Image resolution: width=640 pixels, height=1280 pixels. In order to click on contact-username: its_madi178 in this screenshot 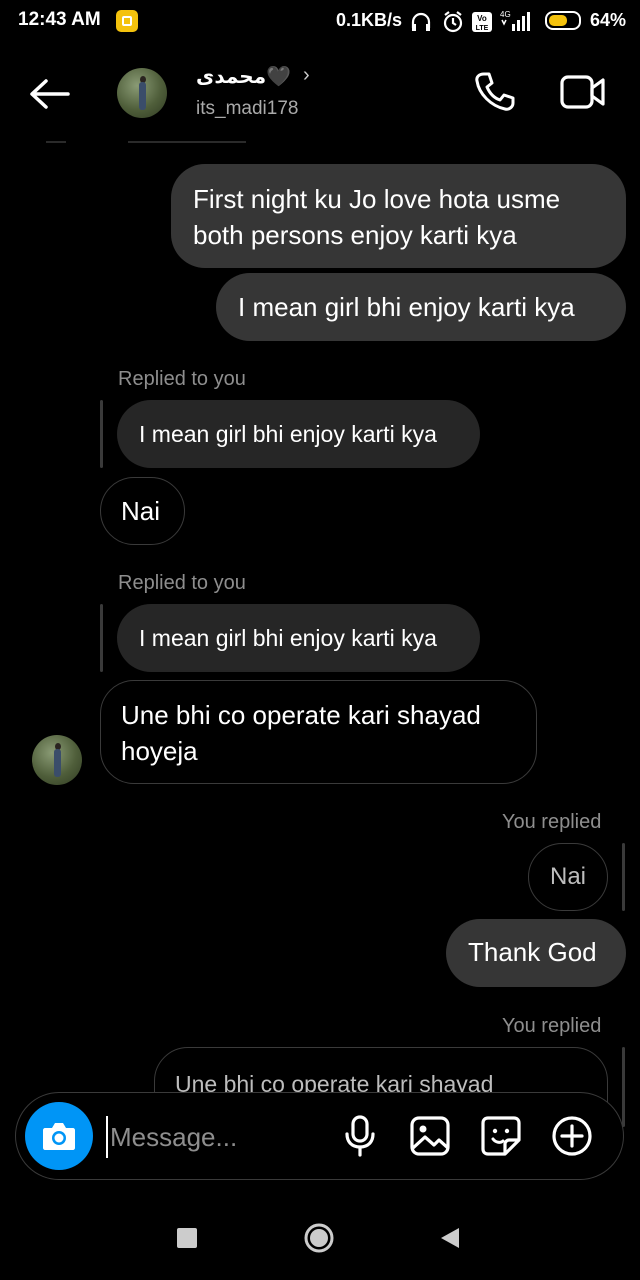, I will do `click(247, 109)`.